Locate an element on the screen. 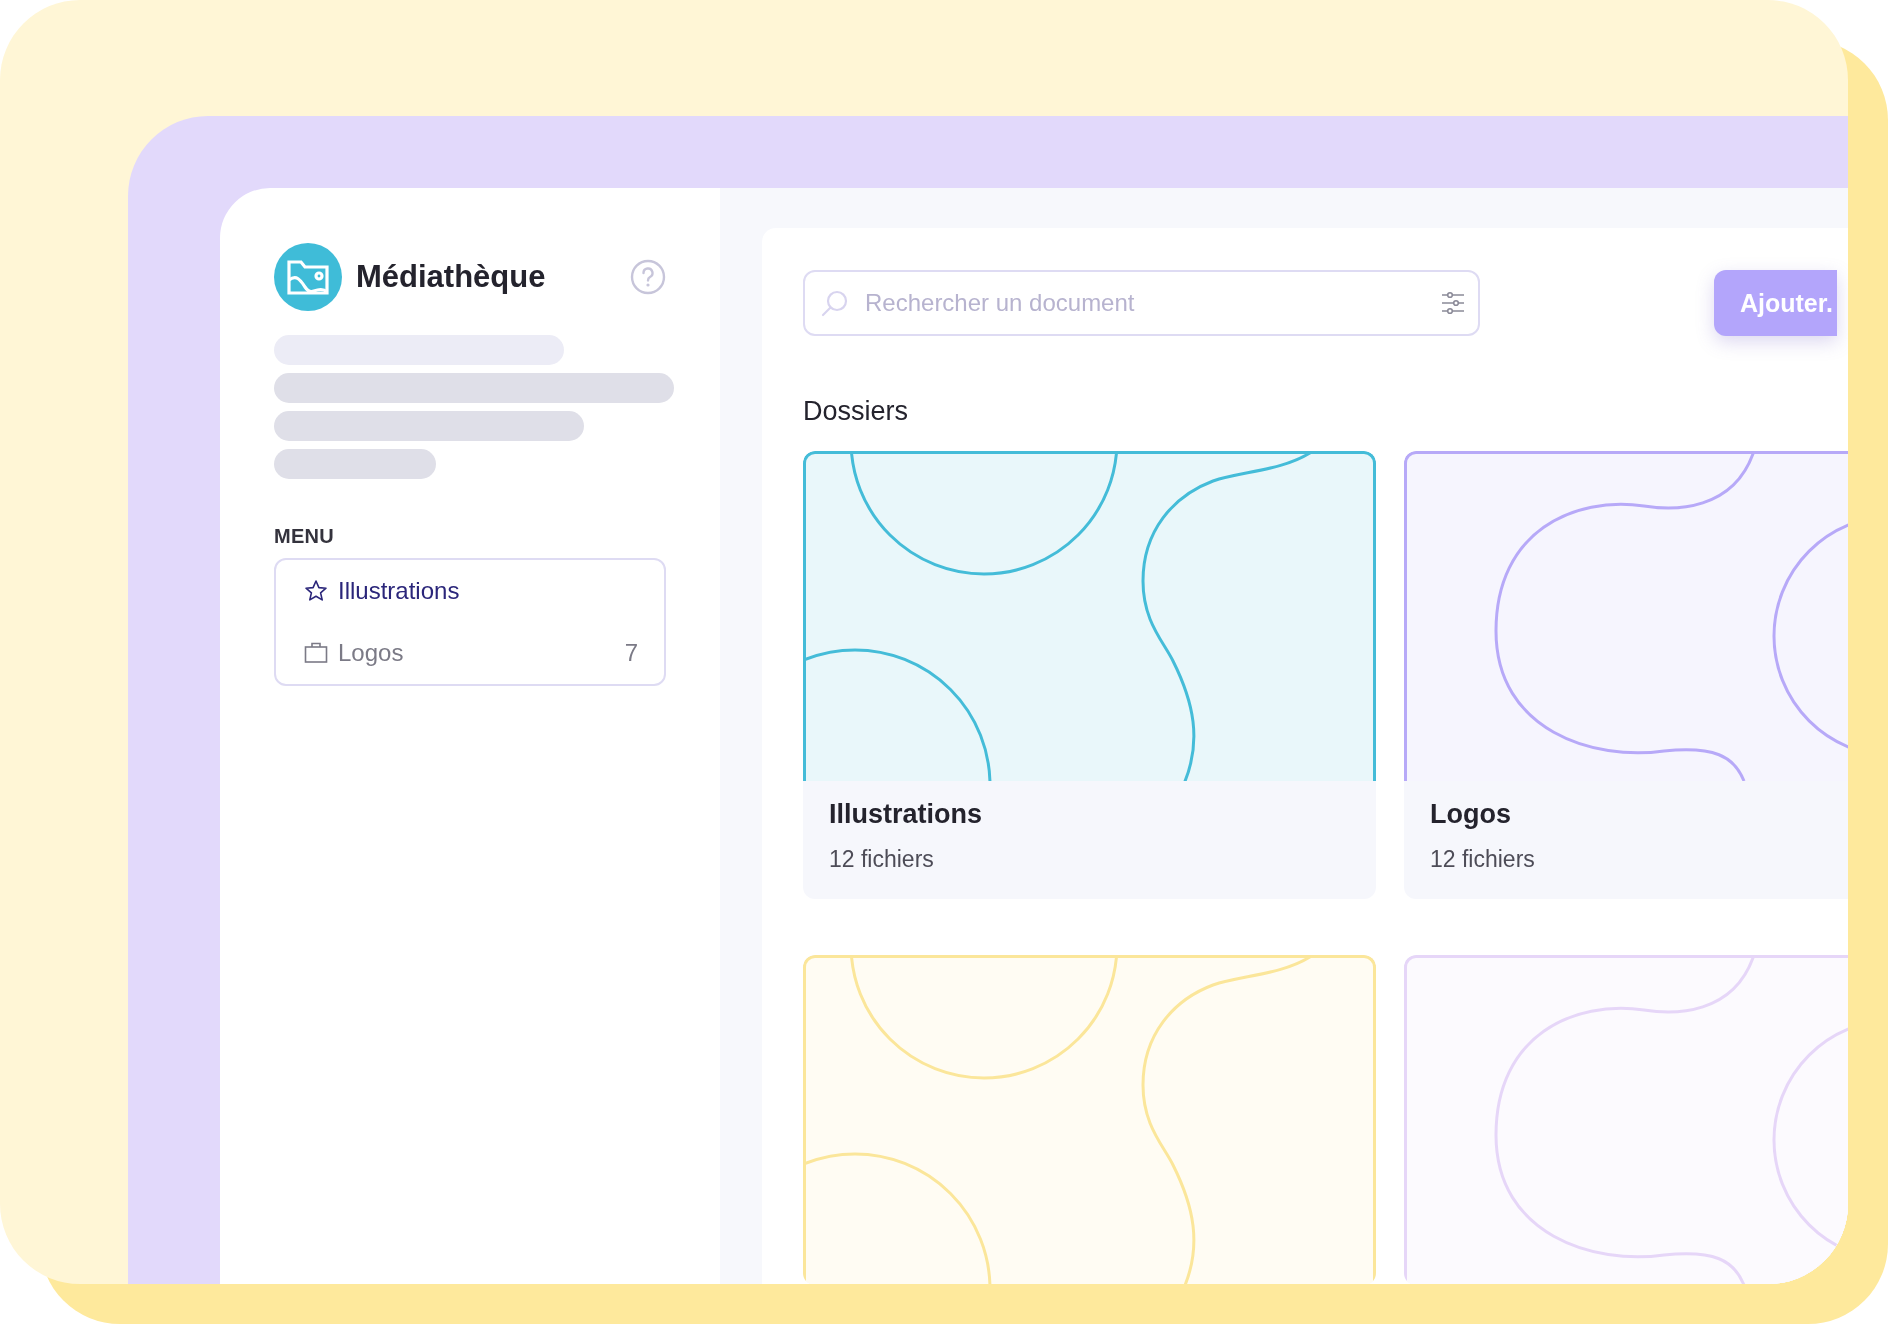  folder-name: Illustrations is located at coordinates (906, 814).